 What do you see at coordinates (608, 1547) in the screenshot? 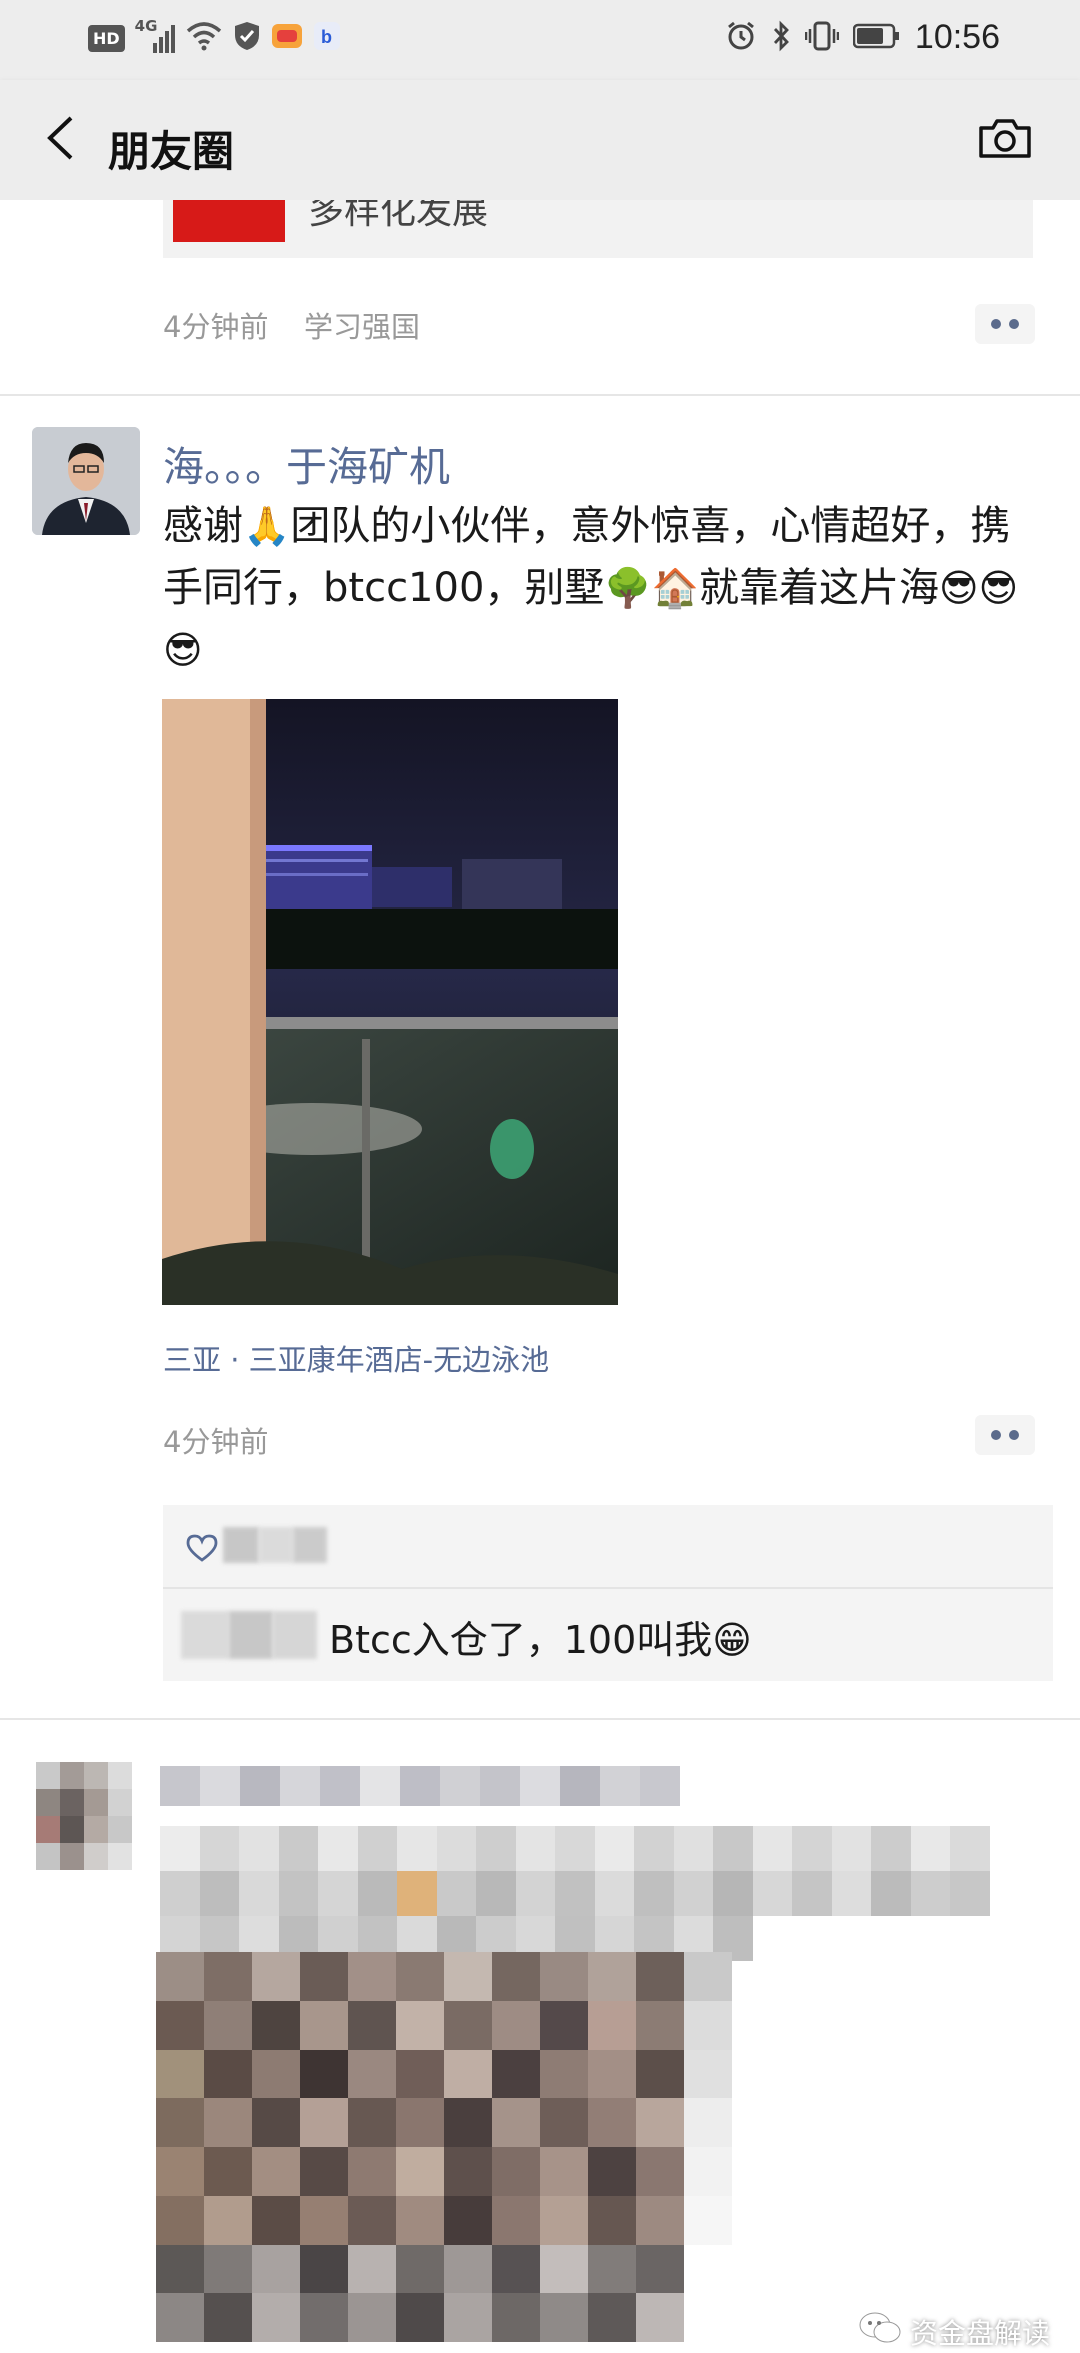
I see `likes-row` at bounding box center [608, 1547].